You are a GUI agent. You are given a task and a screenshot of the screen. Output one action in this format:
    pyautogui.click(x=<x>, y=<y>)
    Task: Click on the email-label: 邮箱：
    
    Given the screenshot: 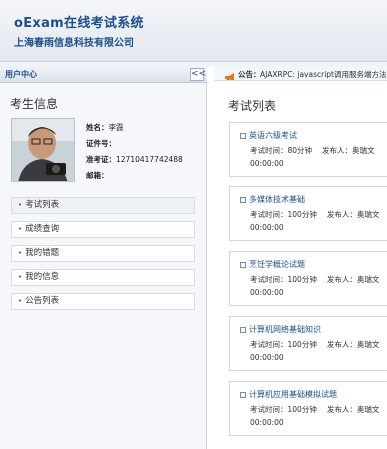 What is the action you would take?
    pyautogui.click(x=97, y=175)
    